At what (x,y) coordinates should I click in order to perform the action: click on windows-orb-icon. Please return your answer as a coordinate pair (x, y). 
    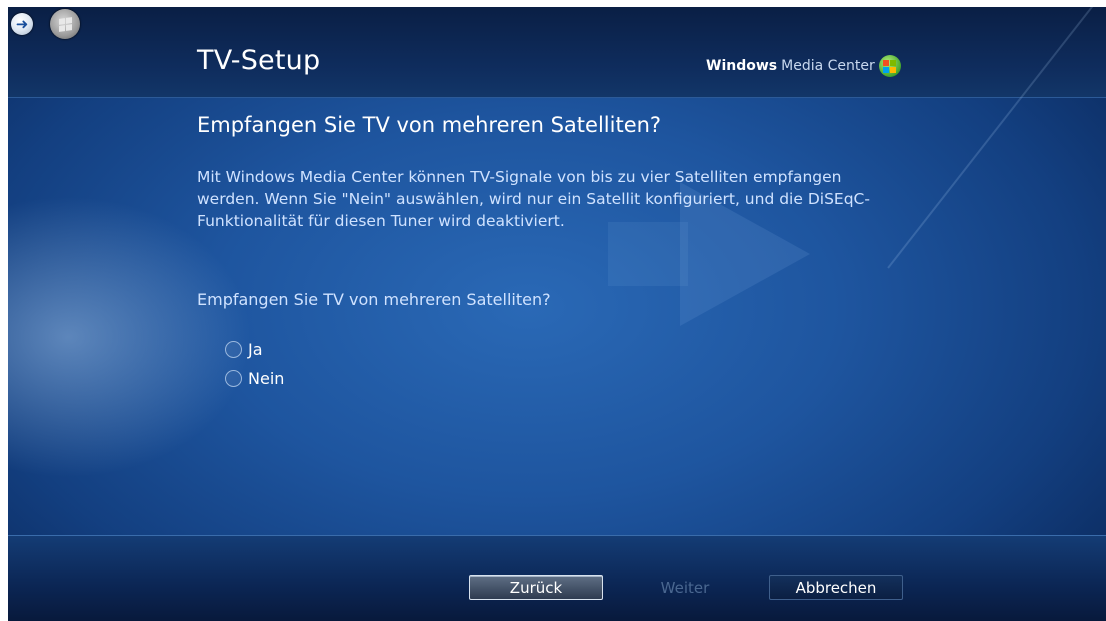
    Looking at the image, I should click on (889, 66).